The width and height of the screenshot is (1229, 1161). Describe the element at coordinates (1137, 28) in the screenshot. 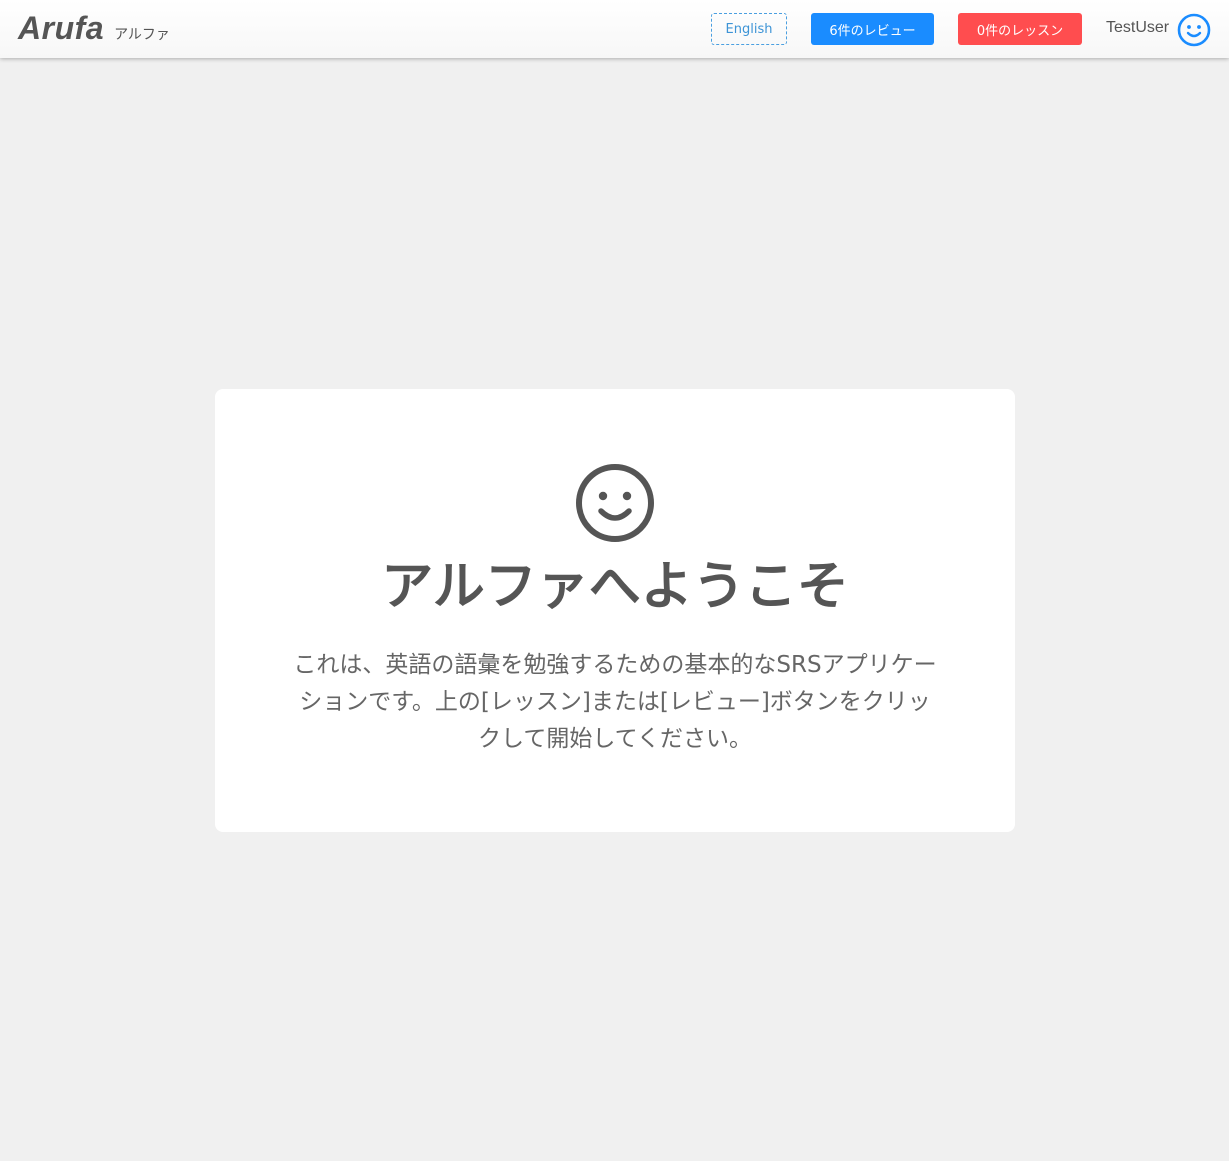

I see `user-name: TestUser` at that location.